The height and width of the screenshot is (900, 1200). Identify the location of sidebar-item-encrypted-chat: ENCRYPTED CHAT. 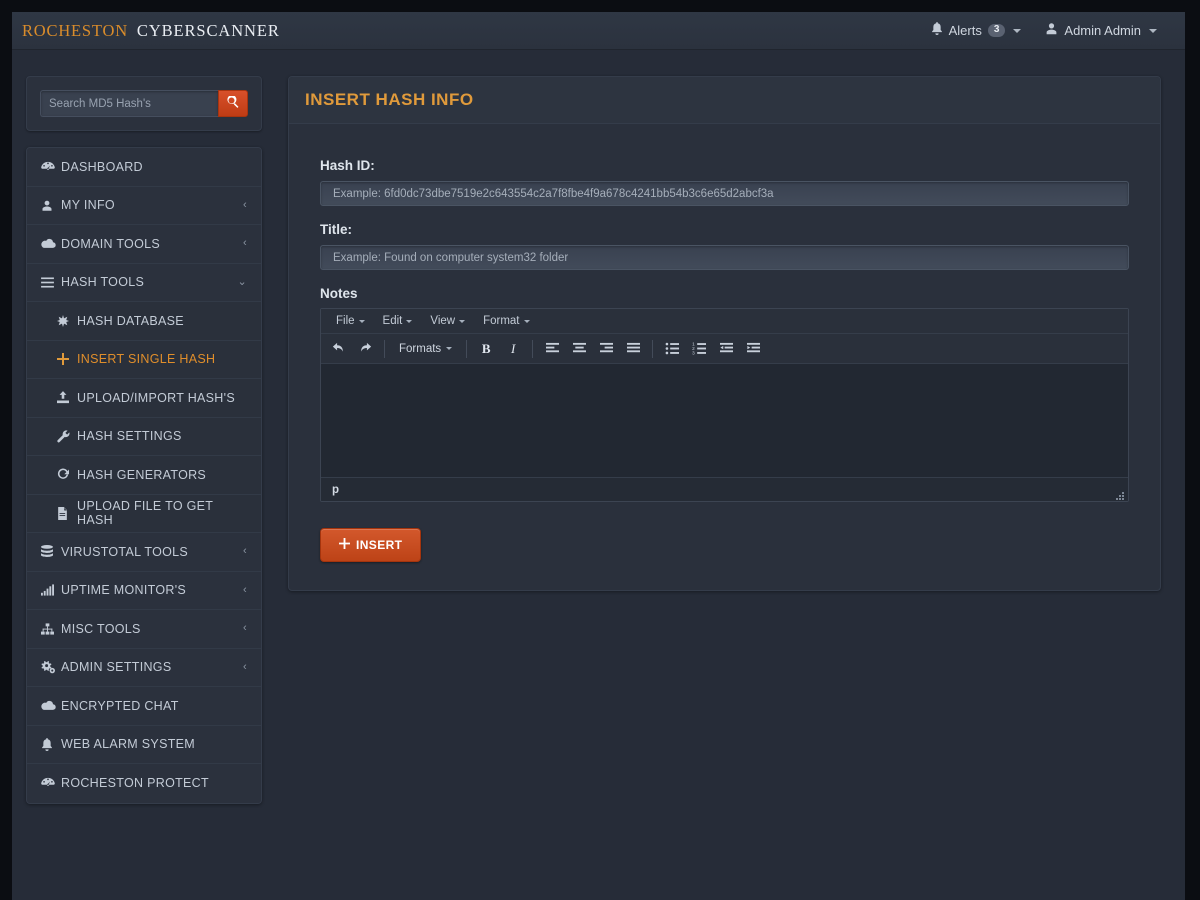
(144, 706).